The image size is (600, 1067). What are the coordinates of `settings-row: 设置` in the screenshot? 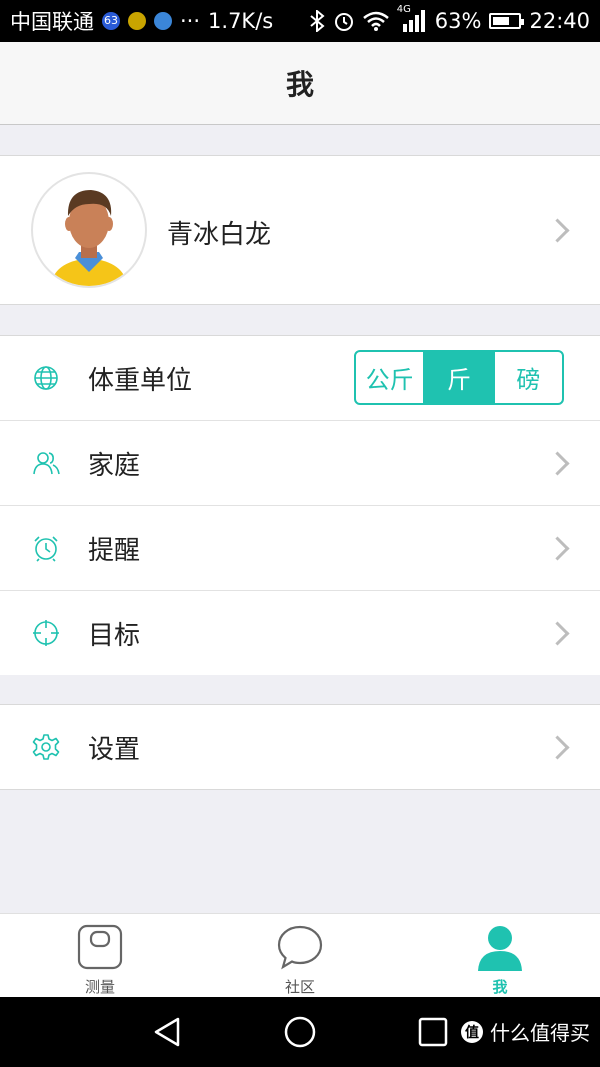 It's located at (300, 747).